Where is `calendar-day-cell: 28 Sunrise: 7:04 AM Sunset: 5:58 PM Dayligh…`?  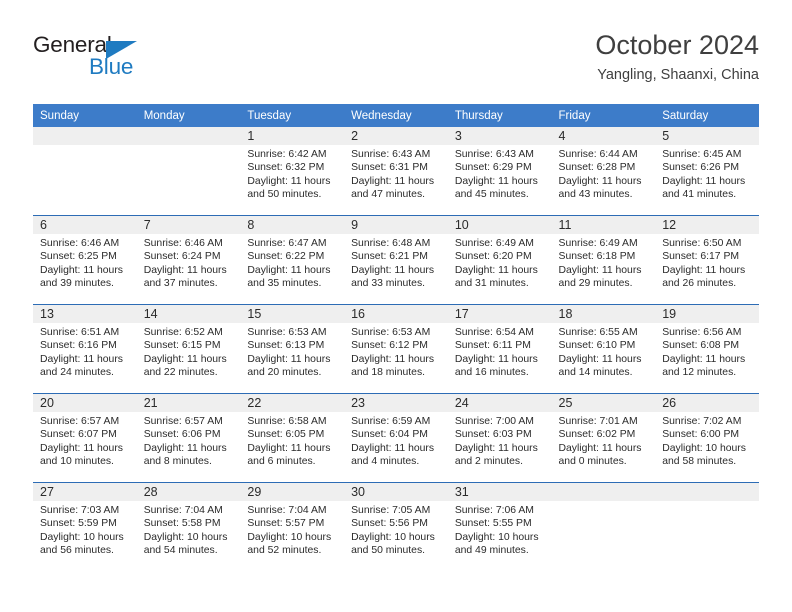 calendar-day-cell: 28 Sunrise: 7:04 AM Sunset: 5:58 PM Dayligh… is located at coordinates (188, 526).